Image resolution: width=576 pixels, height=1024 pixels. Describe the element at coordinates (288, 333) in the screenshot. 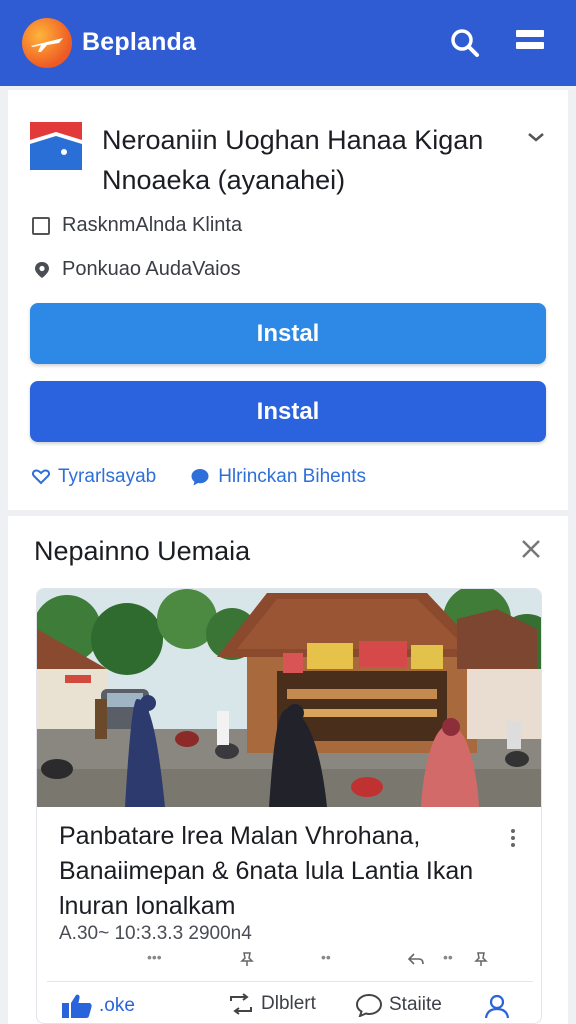

I see `install-button-primary: Instal` at that location.